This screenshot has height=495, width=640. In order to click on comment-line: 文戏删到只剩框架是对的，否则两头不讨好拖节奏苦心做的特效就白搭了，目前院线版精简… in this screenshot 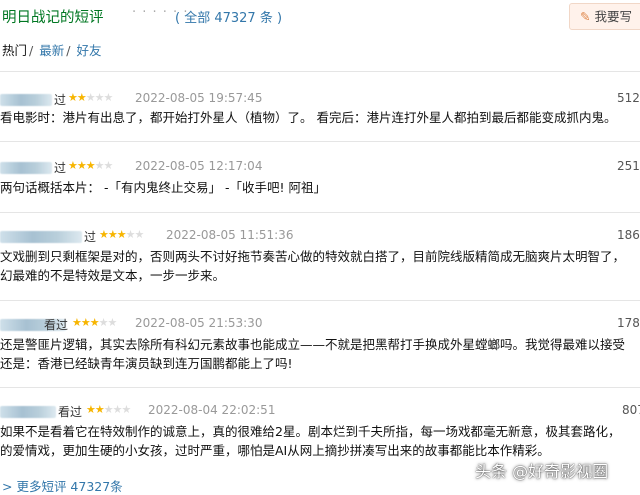, I will do `click(313, 256)`.